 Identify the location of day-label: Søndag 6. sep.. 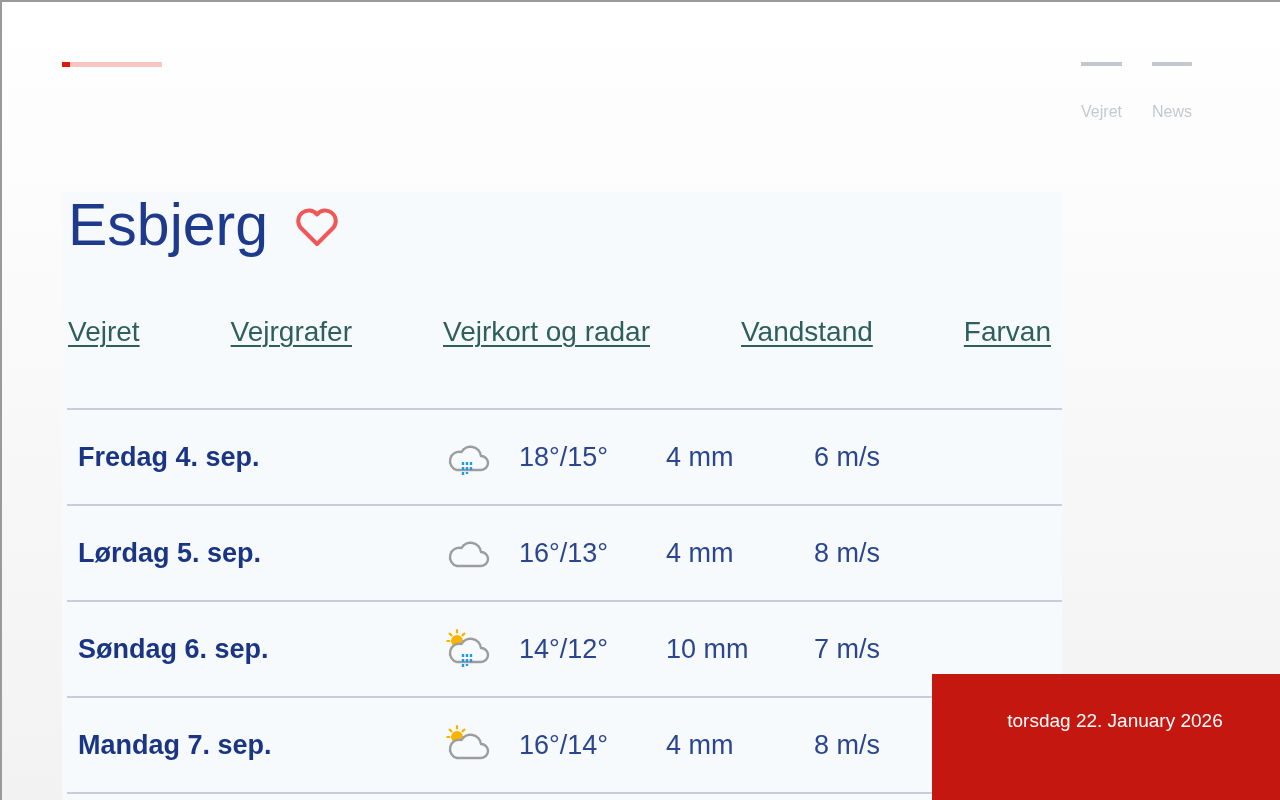
(173, 649).